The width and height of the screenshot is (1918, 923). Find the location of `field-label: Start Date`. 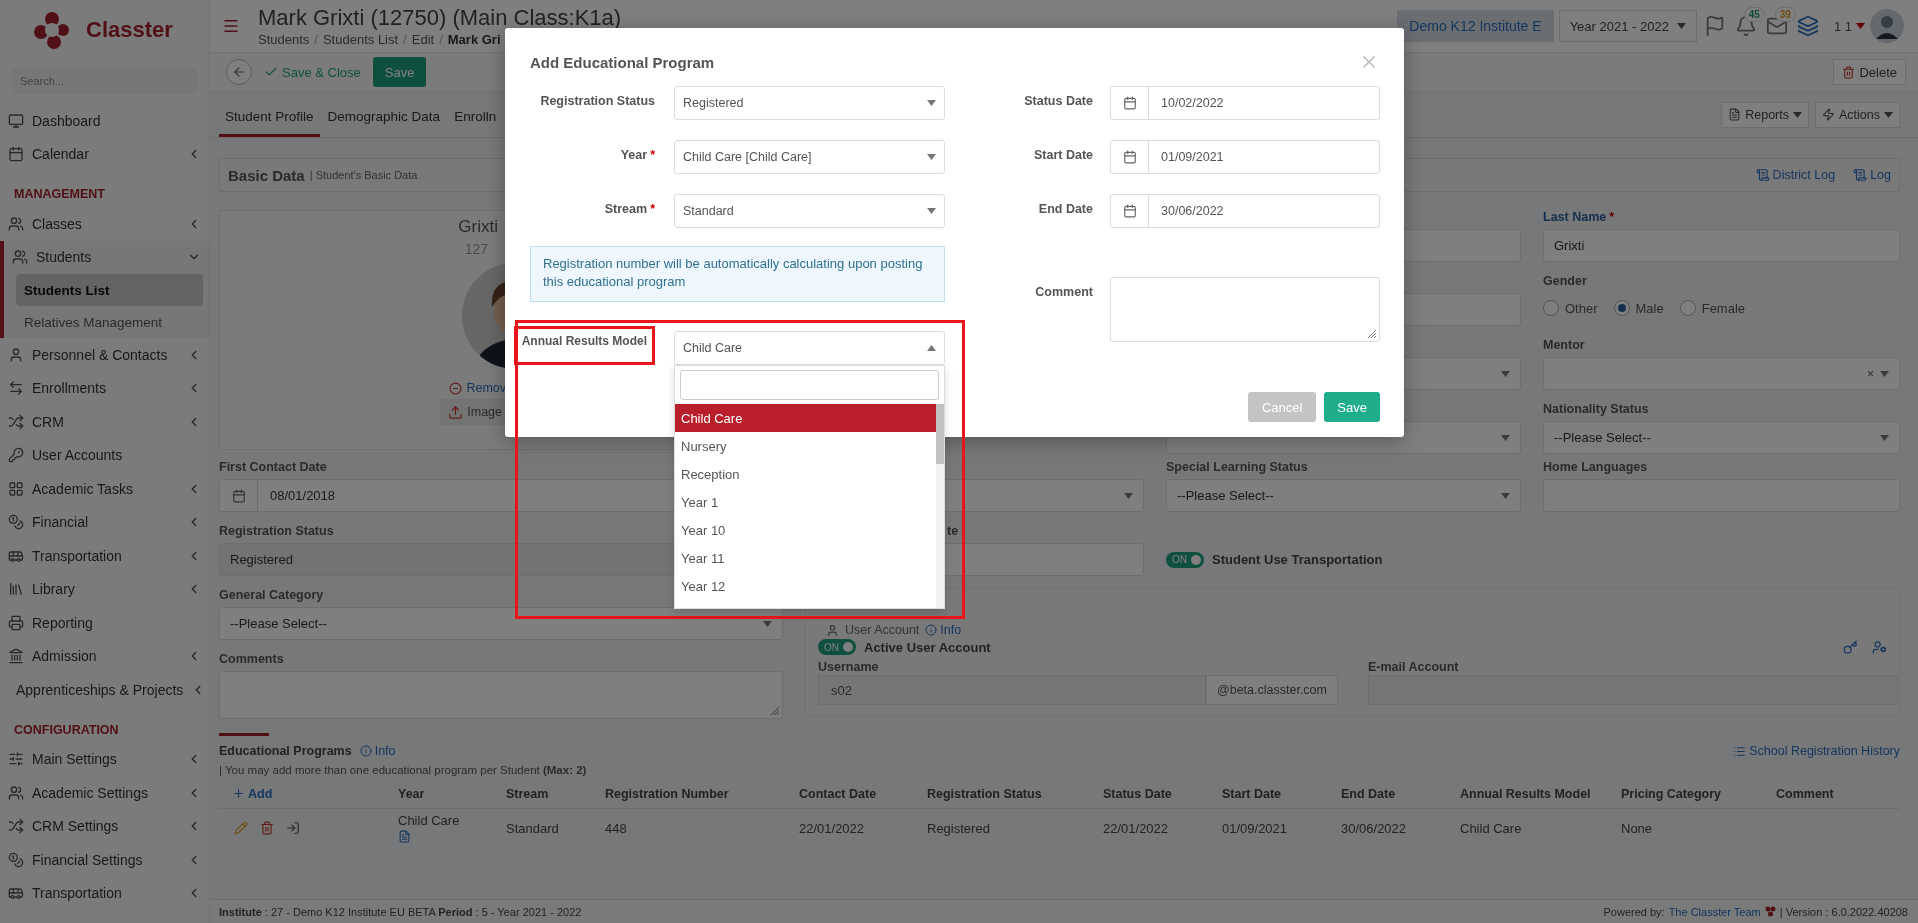

field-label: Start Date is located at coordinates (1063, 156).